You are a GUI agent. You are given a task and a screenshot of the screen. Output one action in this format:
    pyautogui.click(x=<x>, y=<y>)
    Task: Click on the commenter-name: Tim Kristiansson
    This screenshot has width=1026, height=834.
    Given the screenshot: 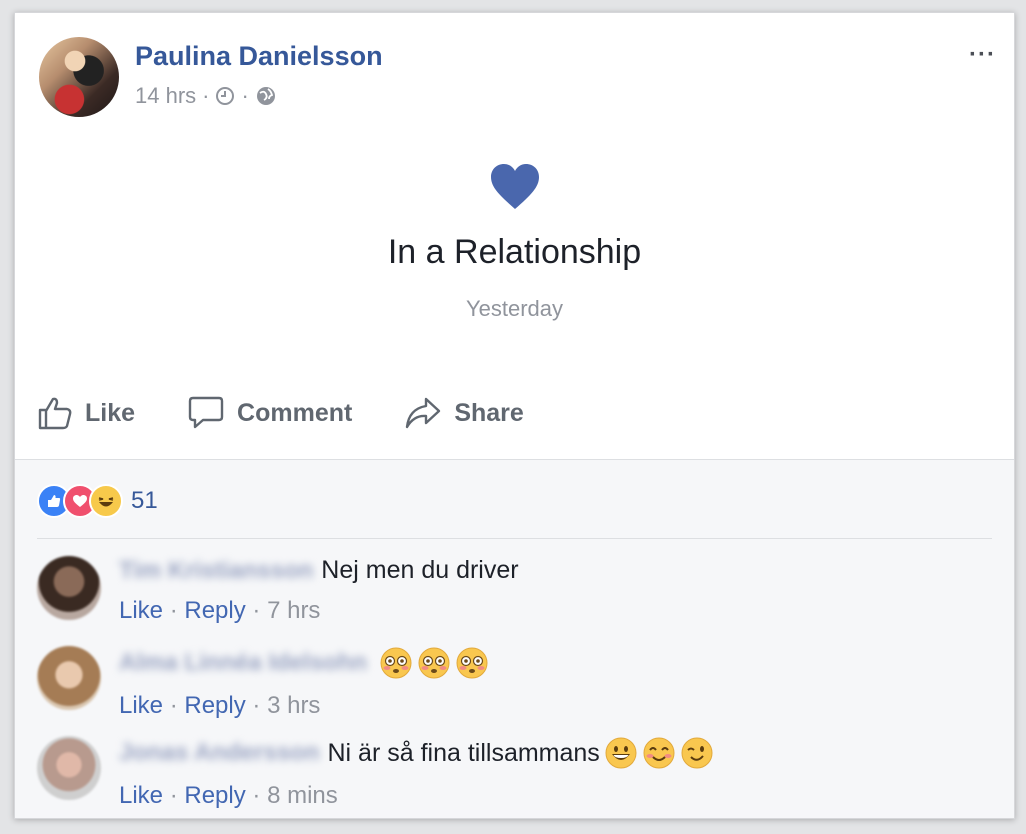 What is the action you would take?
    pyautogui.click(x=216, y=571)
    